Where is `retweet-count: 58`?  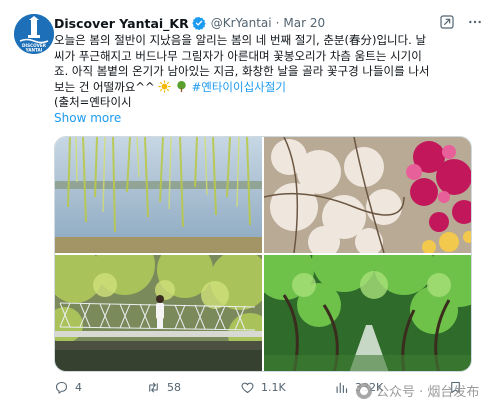
retweet-count: 58 is located at coordinates (174, 387).